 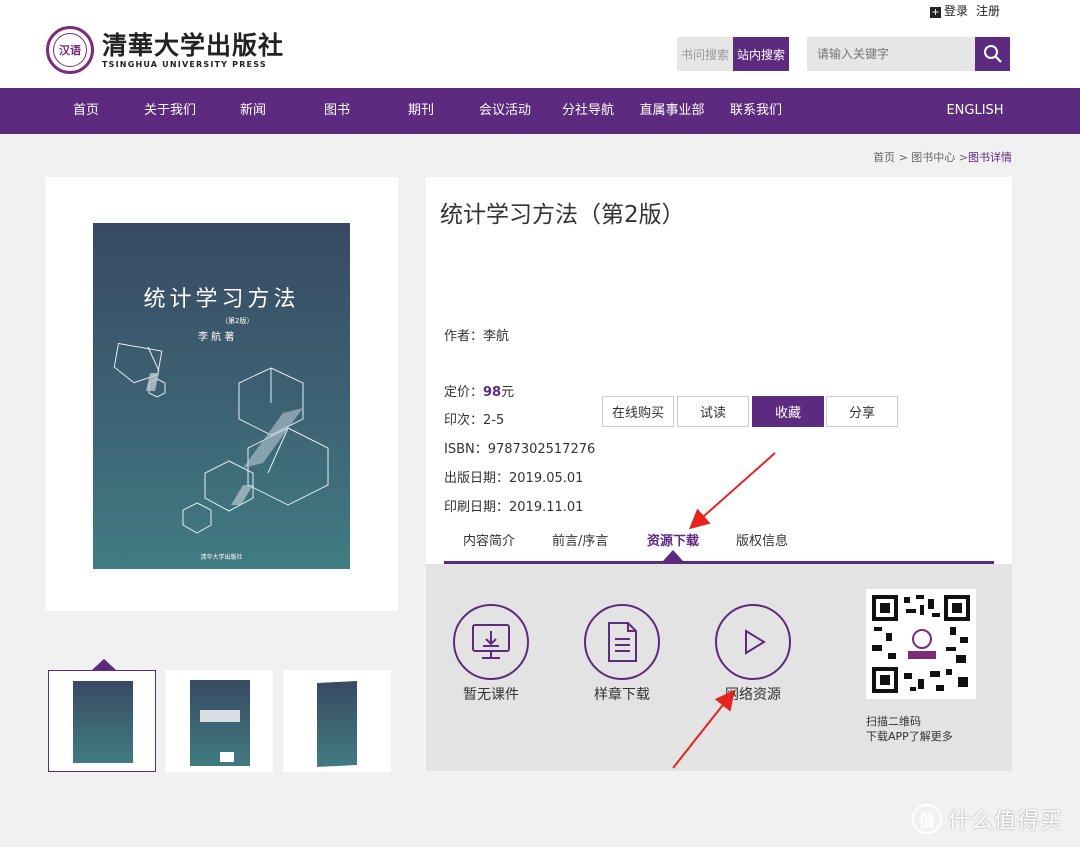 I want to click on annotation-arrows, so click(x=724, y=610).